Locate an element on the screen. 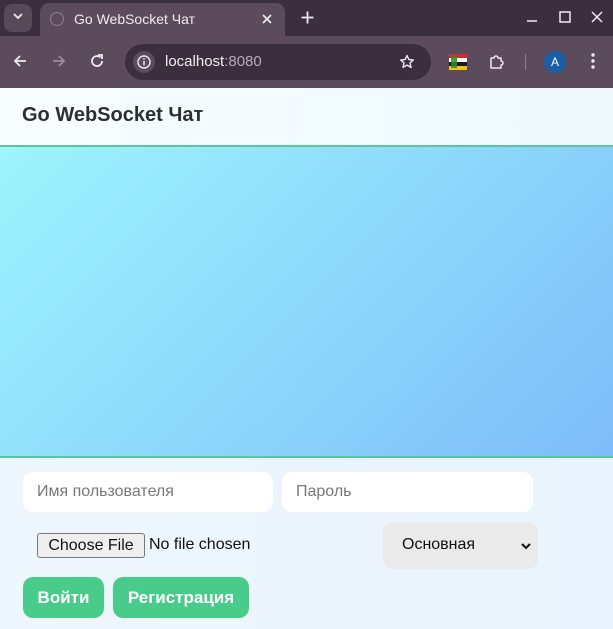  kebab-menu-icon is located at coordinates (593, 61).